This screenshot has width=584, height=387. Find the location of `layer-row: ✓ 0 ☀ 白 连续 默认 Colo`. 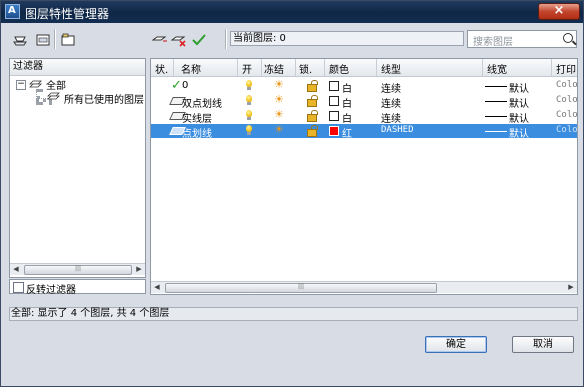

layer-row: ✓ 0 ☀ 白 连续 默认 Colo is located at coordinates (364, 86).